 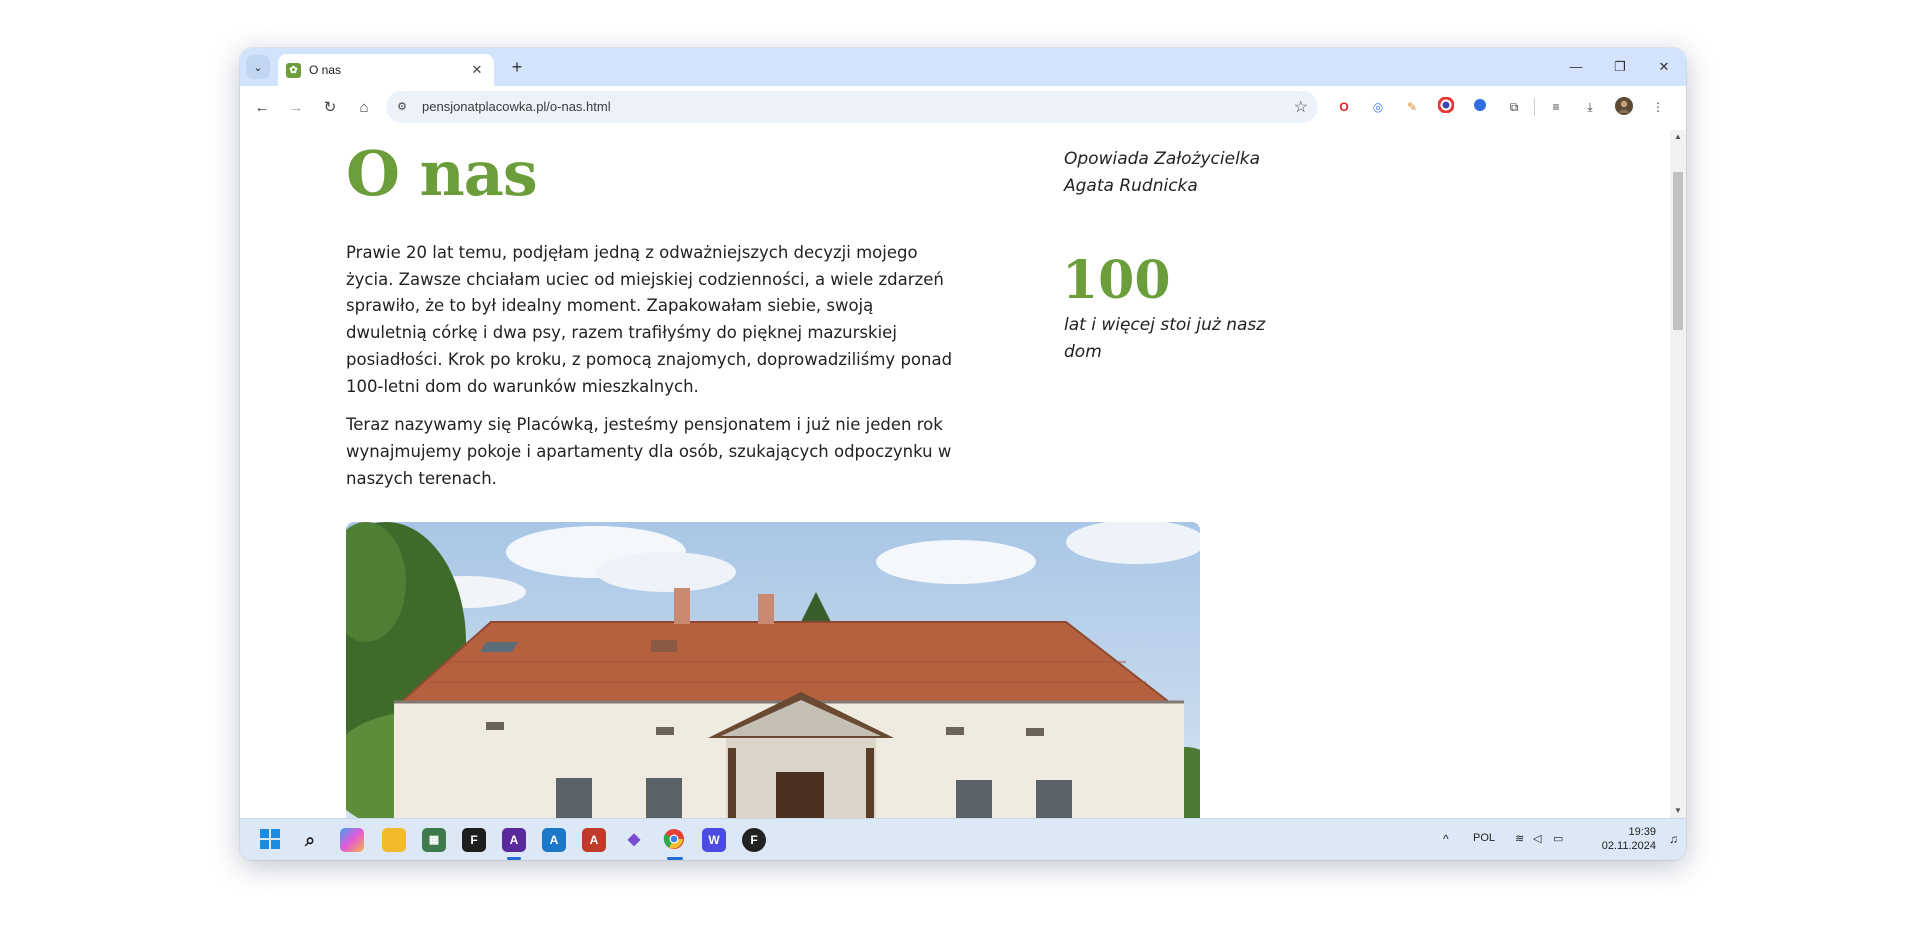 What do you see at coordinates (1301, 107) in the screenshot?
I see `bookmark-star-icon: ☆` at bounding box center [1301, 107].